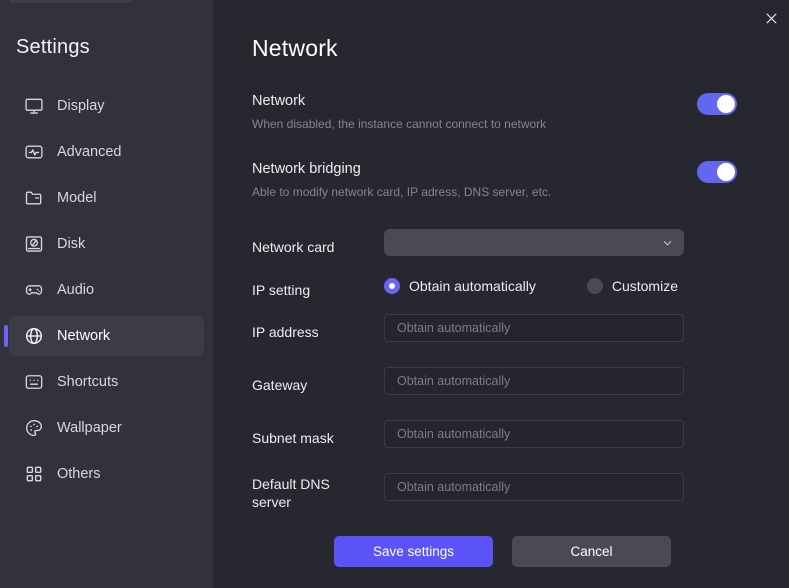  I want to click on sidebar-item-label: Network, so click(84, 335).